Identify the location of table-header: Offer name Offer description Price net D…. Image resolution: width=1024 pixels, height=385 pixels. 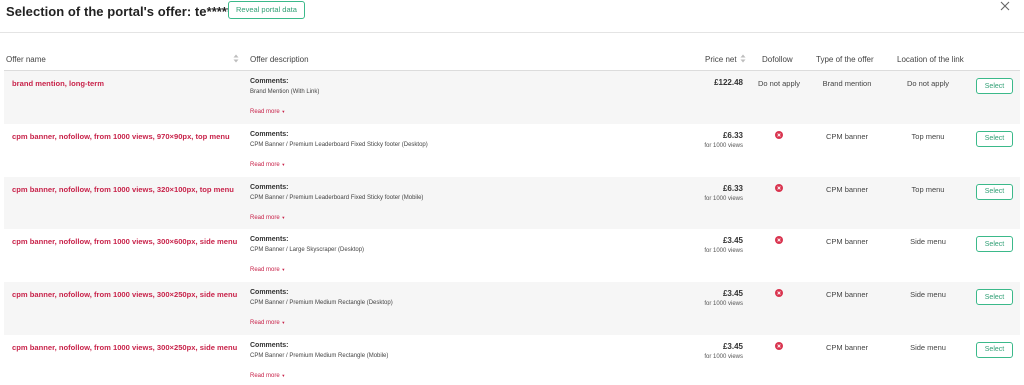
(512, 60).